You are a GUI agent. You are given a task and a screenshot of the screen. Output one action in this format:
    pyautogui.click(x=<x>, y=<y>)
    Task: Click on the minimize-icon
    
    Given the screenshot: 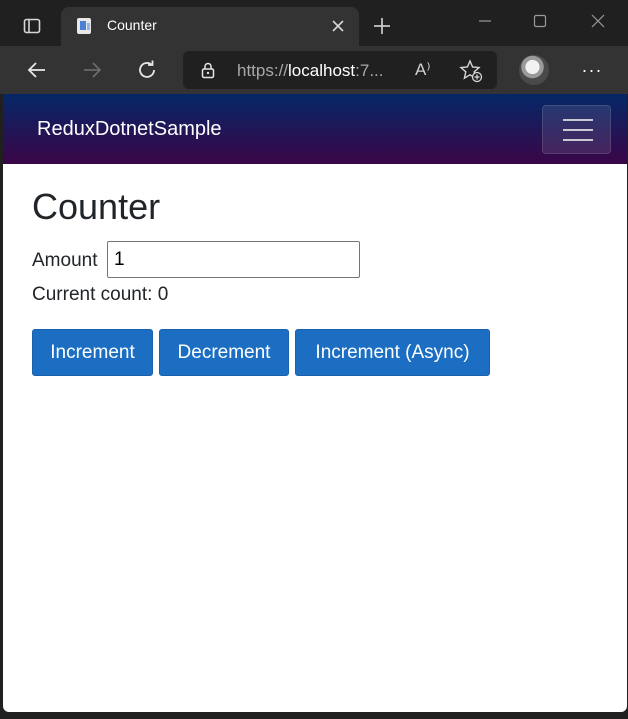 What is the action you would take?
    pyautogui.click(x=485, y=21)
    